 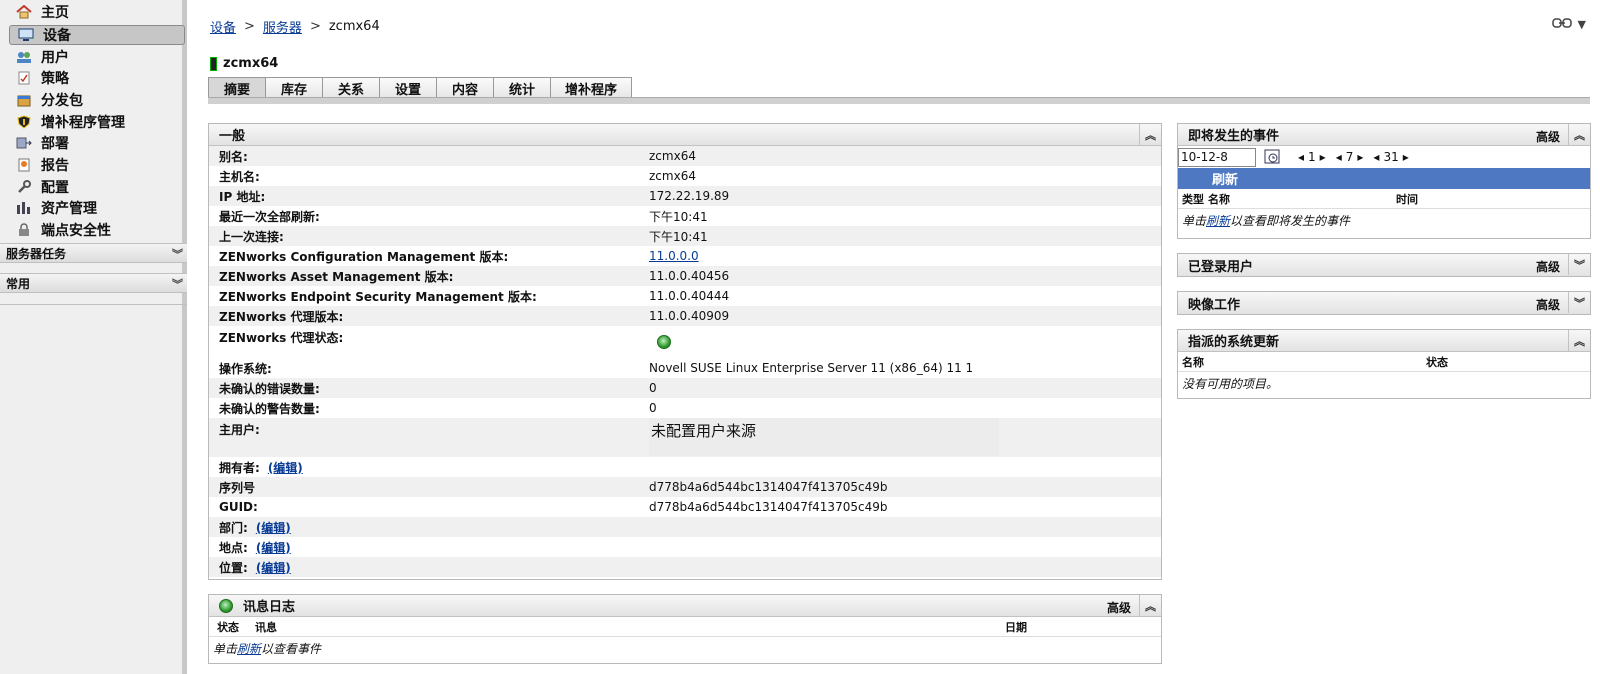 I want to click on zcm-version-link: 11.0.0.0, so click(x=674, y=256).